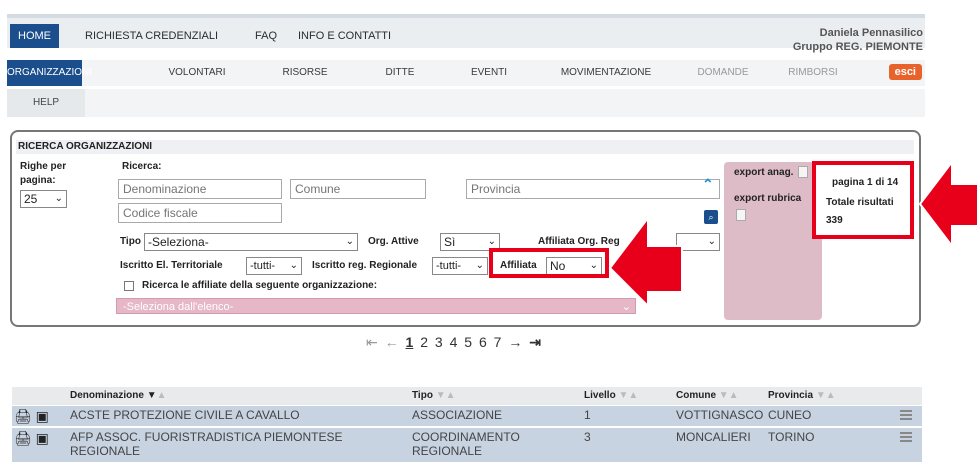 Image resolution: width=979 pixels, height=462 pixels. I want to click on help-button: HELP, so click(46, 103).